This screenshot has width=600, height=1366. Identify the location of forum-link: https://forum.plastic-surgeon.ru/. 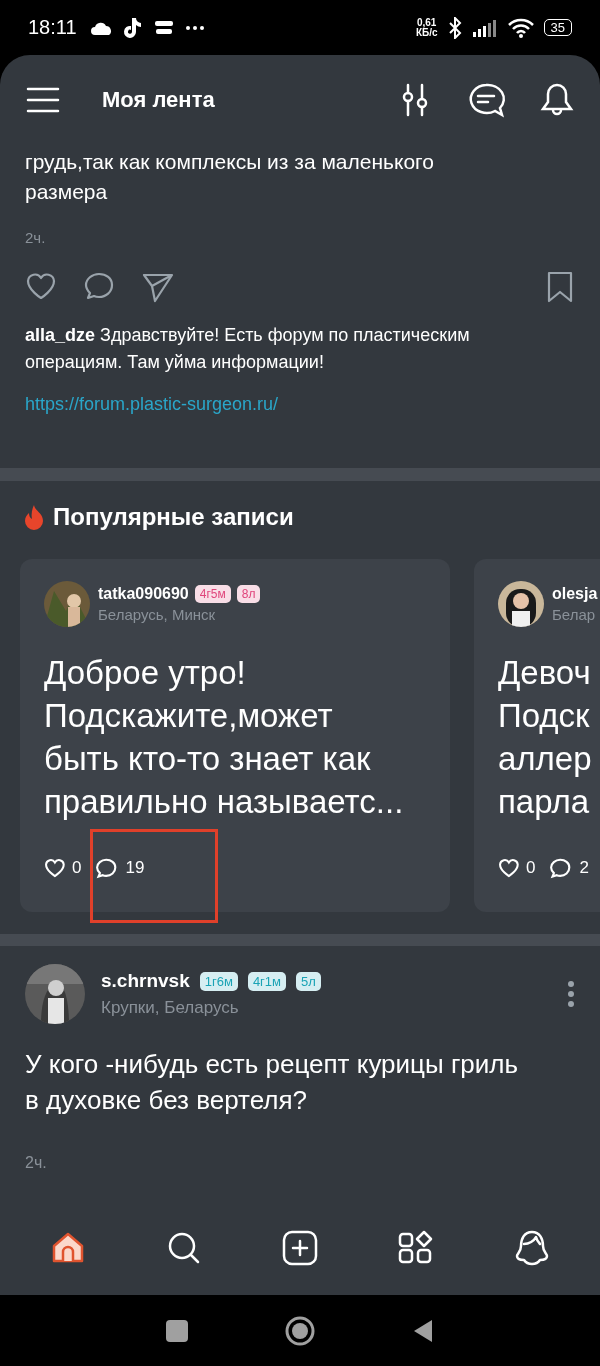
(152, 404).